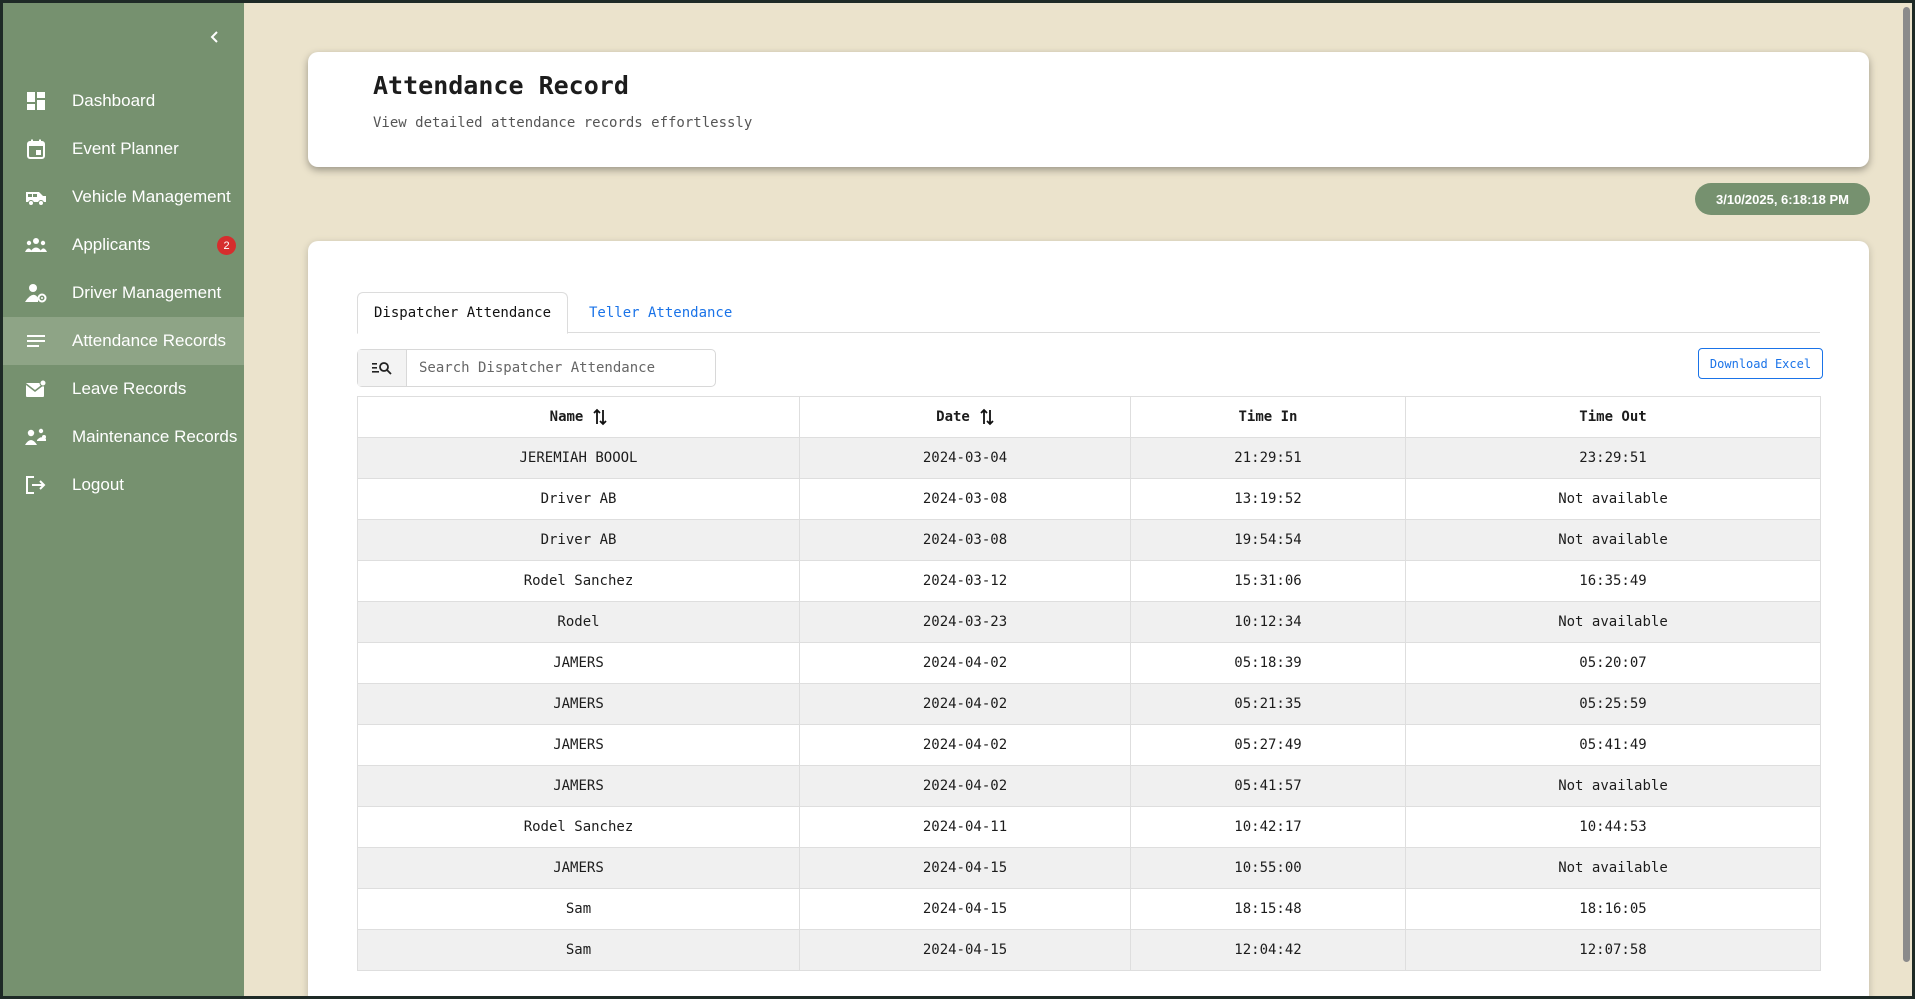  Describe the element at coordinates (561, 368) in the screenshot. I see `search-input` at that location.